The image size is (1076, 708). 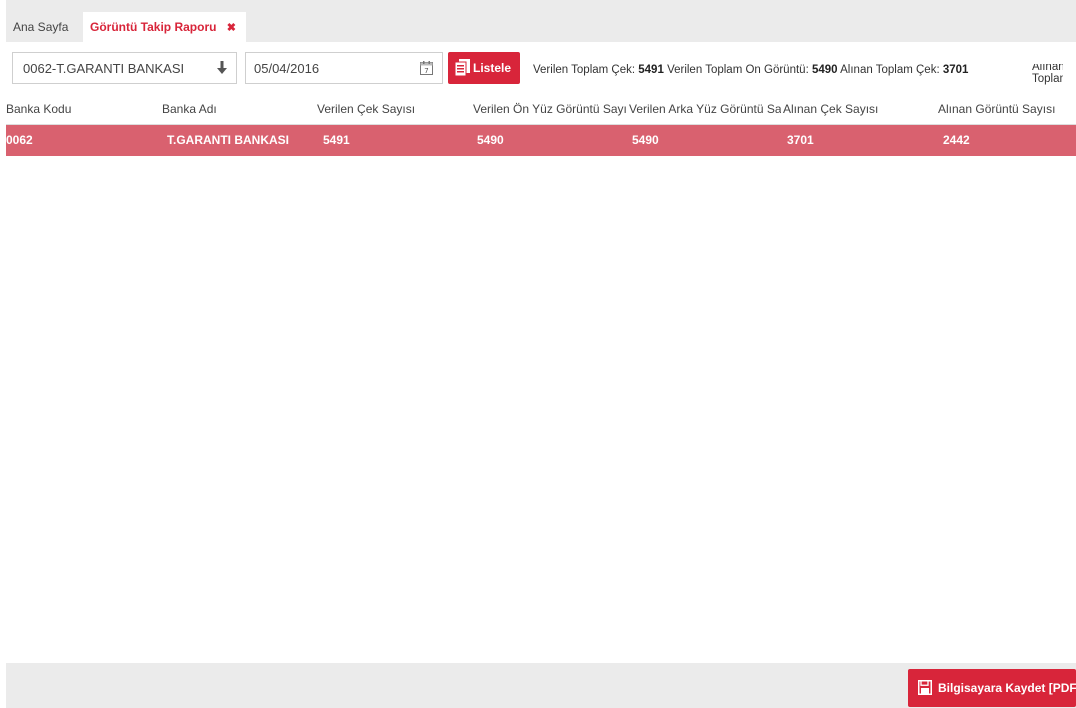 I want to click on tab-home: Ana Sayfa, so click(x=40, y=27).